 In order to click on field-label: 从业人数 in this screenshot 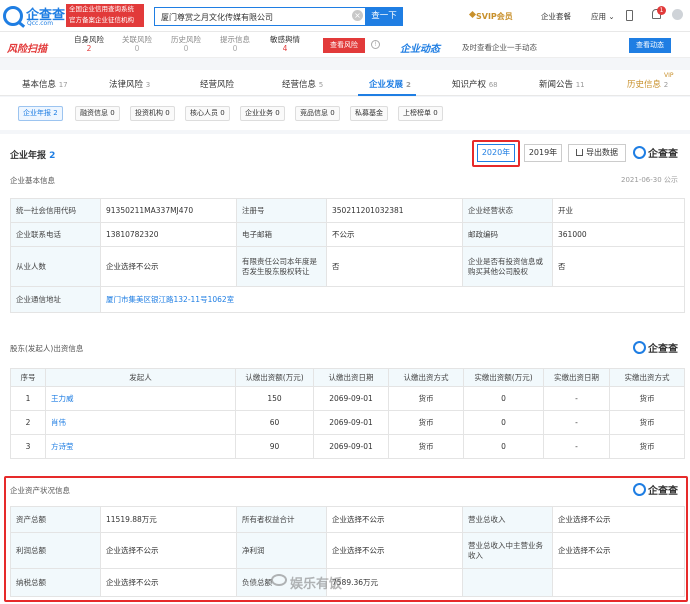, I will do `click(55, 266)`.